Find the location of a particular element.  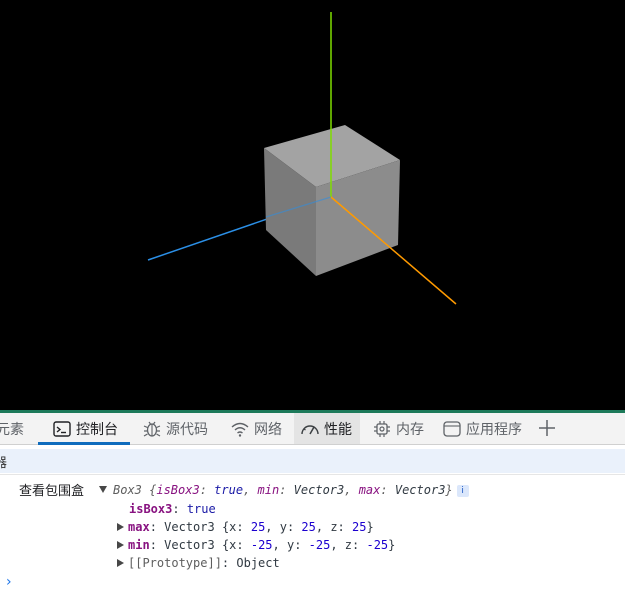

tab-network: 网络 is located at coordinates (260, 428).